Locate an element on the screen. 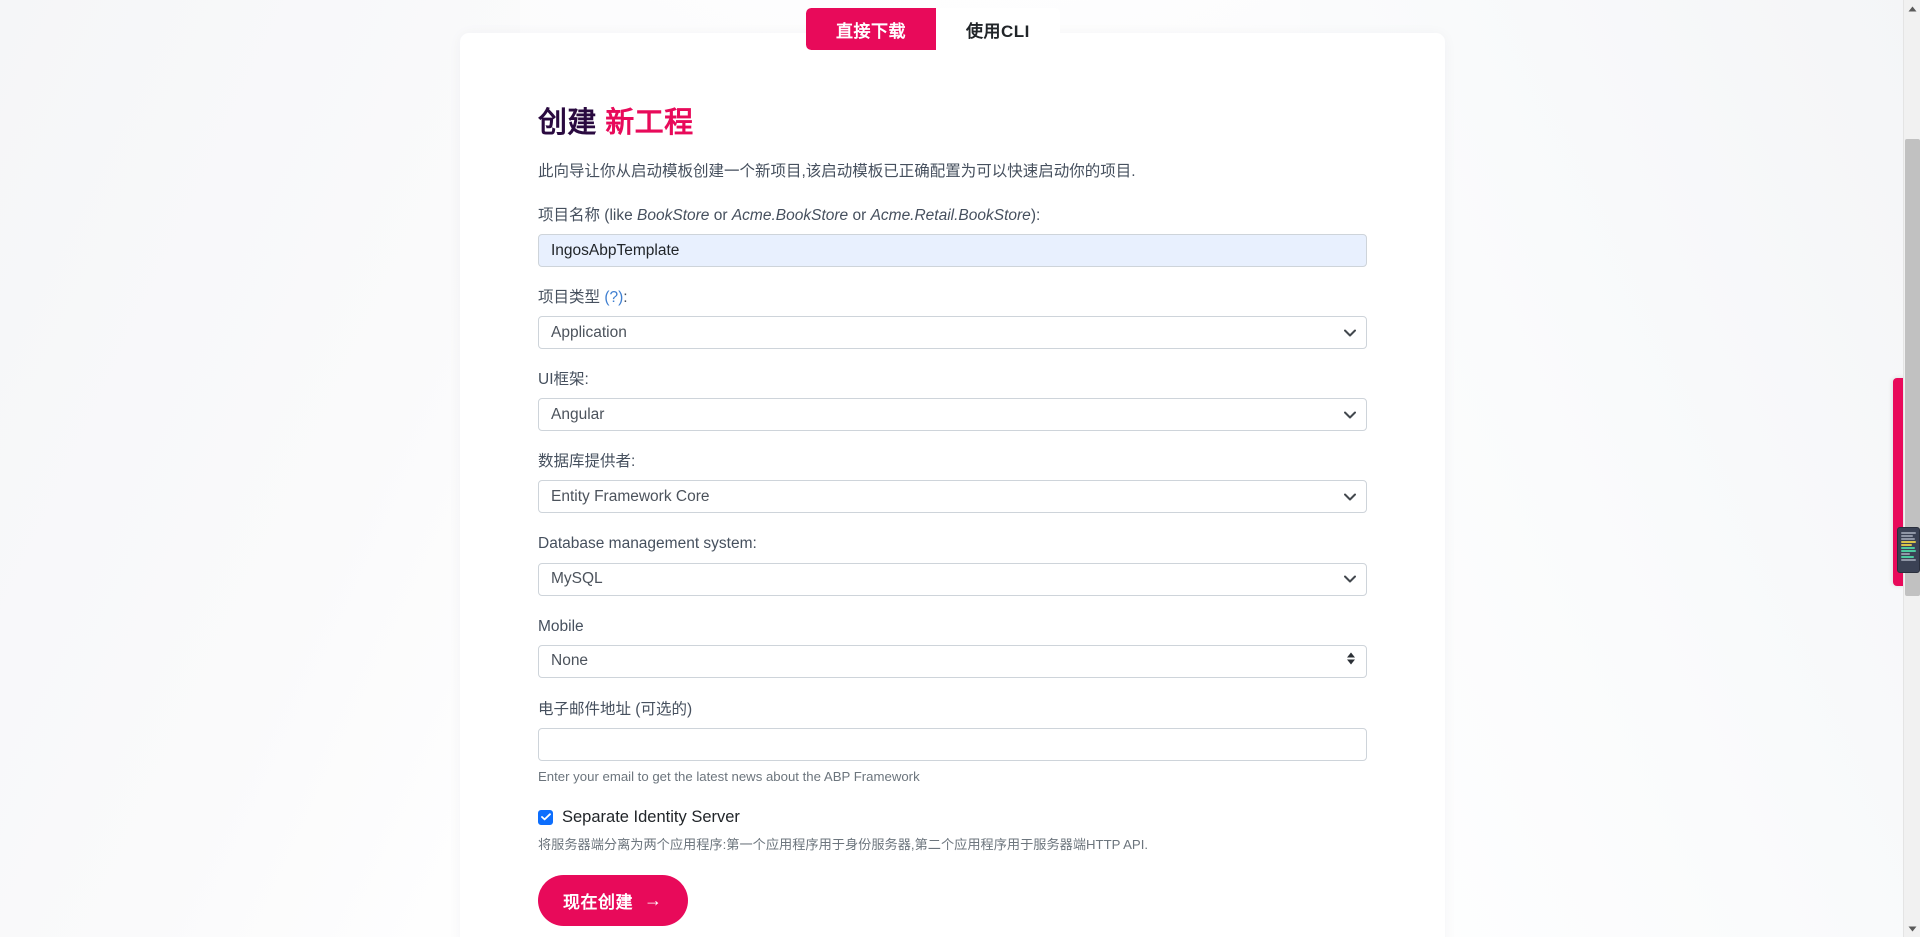 The height and width of the screenshot is (937, 1920). project-name-example-2: Acme.BookStore is located at coordinates (790, 215).